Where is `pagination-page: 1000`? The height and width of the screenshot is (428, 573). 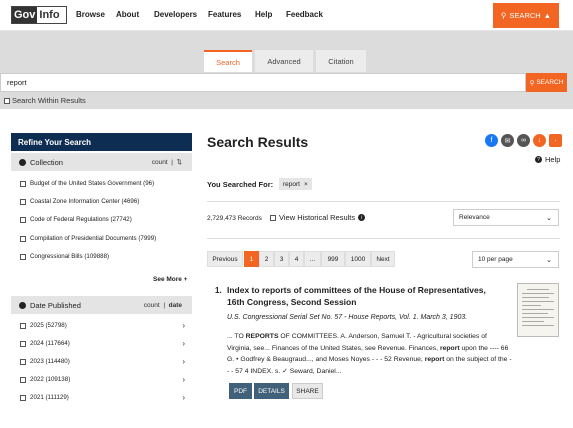
pagination-page: 1000 is located at coordinates (358, 259).